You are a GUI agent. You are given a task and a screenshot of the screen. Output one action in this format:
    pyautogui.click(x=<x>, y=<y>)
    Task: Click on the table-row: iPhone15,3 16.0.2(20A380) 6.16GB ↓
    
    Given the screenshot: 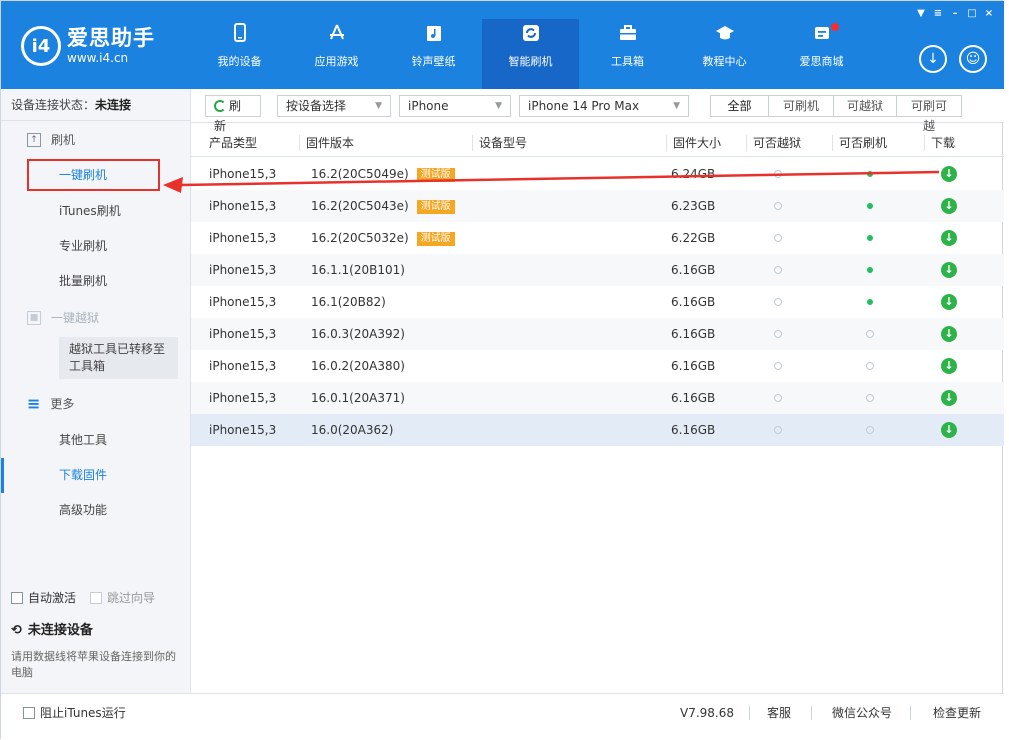 What is the action you would take?
    pyautogui.click(x=597, y=366)
    